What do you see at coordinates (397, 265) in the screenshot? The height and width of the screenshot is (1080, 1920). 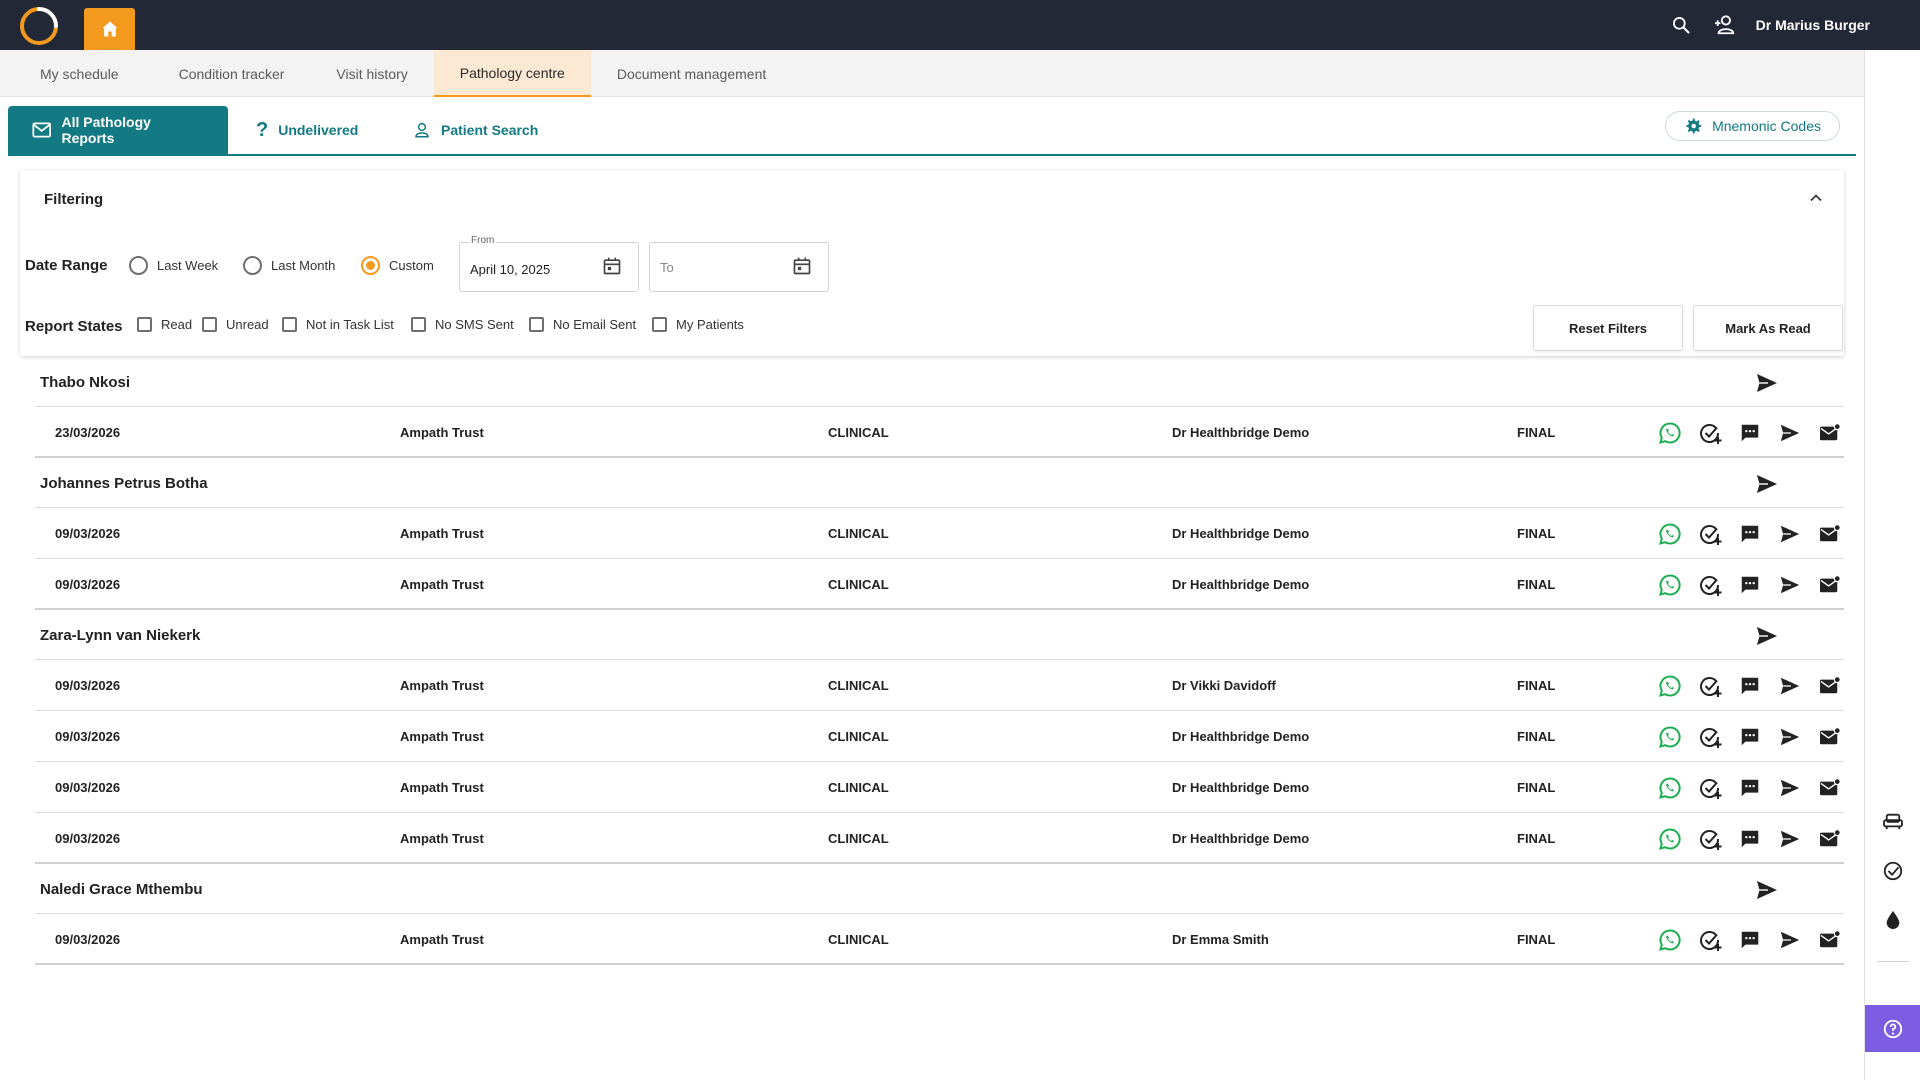 I see `radio-custom: Custom` at bounding box center [397, 265].